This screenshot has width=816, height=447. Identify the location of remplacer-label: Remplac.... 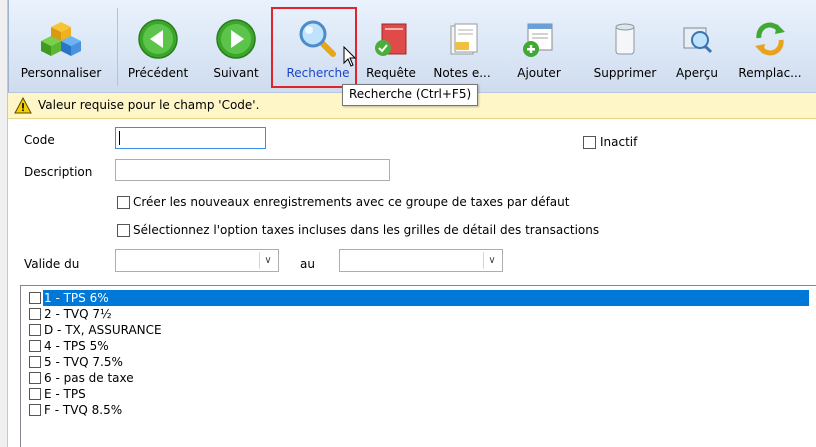
(770, 73).